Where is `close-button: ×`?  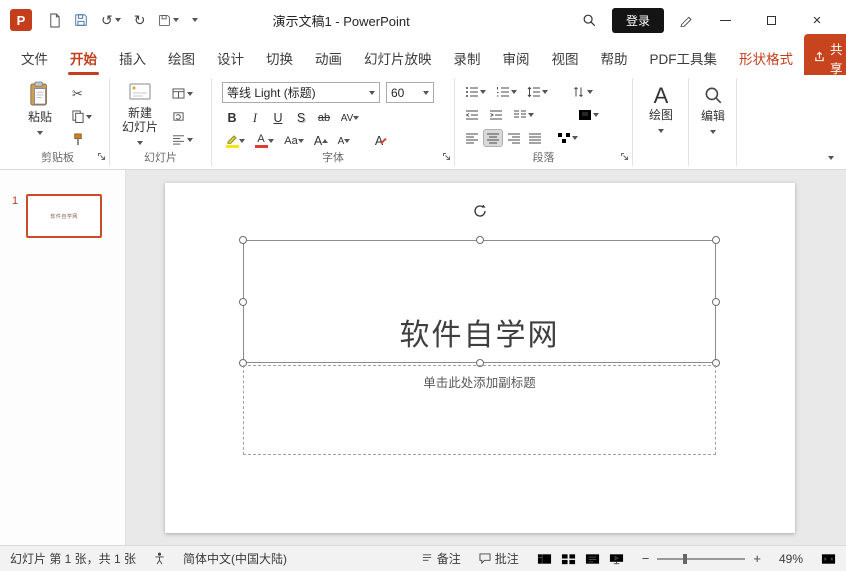 close-button: × is located at coordinates (817, 20).